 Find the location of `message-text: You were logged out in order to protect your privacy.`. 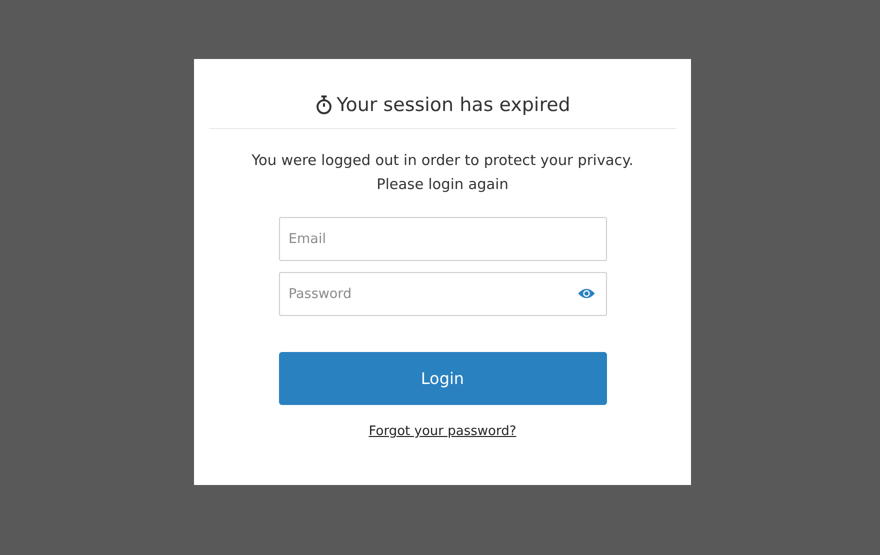

message-text: You were logged out in order to protect your privacy. is located at coordinates (443, 161).